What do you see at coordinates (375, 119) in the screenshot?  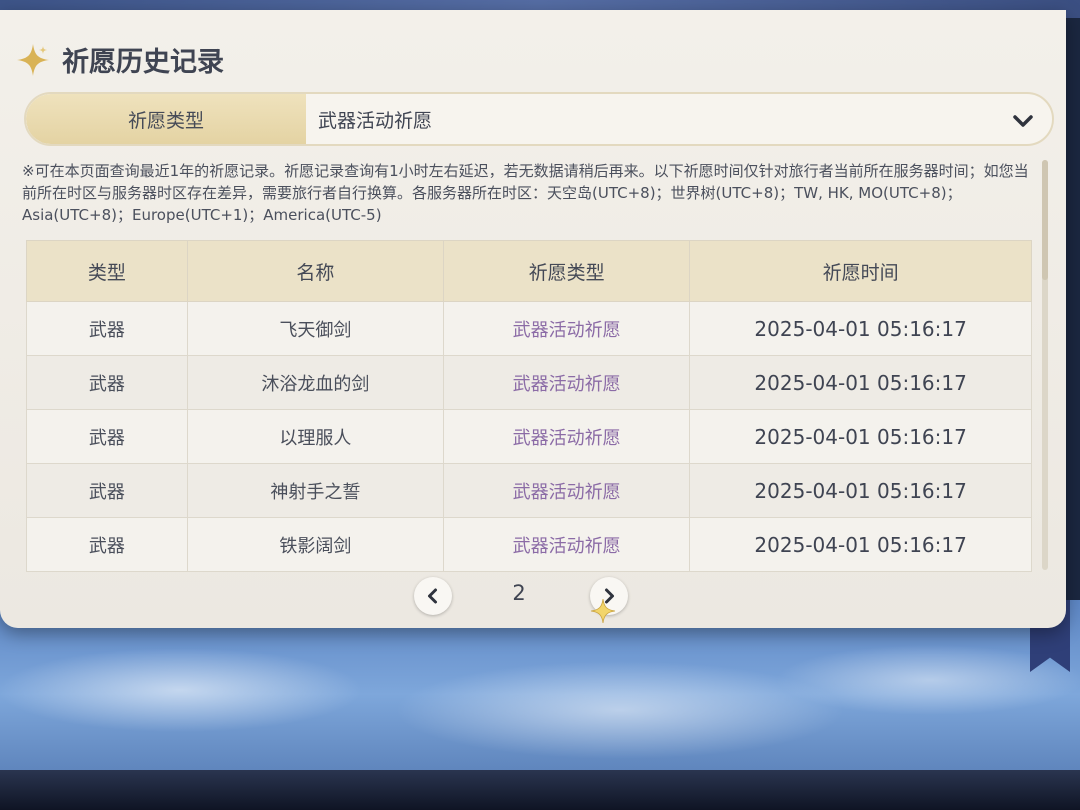 I see `wish-type-value: 武器活动祈愿` at bounding box center [375, 119].